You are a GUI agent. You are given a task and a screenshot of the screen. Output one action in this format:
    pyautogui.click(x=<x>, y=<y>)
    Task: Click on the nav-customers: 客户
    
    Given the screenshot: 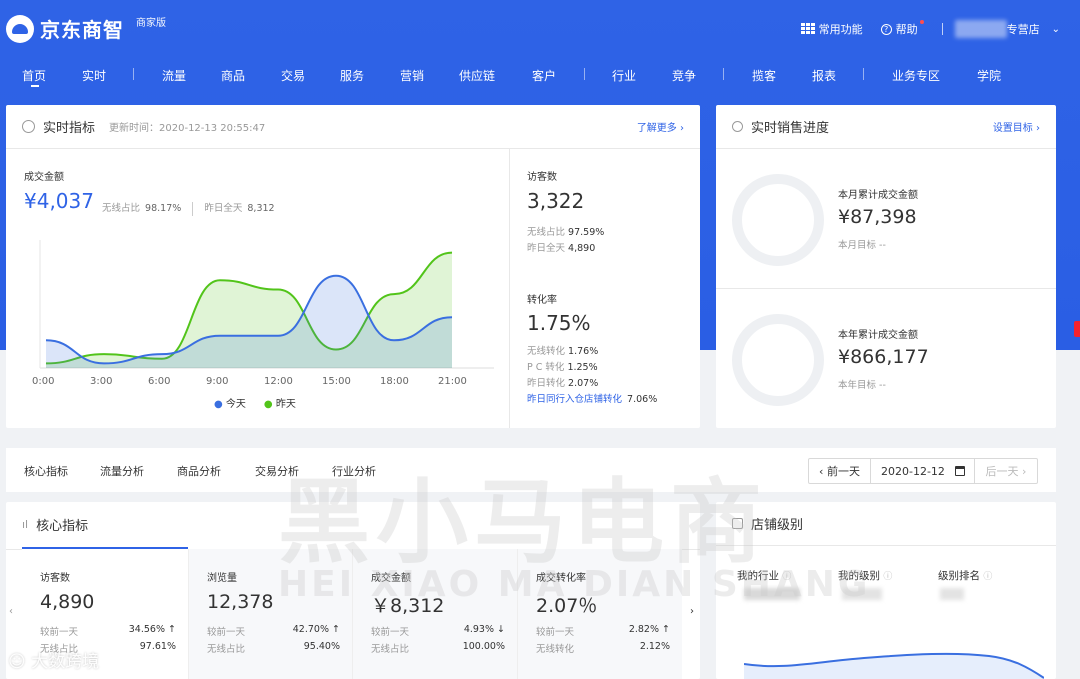 What is the action you would take?
    pyautogui.click(x=544, y=75)
    